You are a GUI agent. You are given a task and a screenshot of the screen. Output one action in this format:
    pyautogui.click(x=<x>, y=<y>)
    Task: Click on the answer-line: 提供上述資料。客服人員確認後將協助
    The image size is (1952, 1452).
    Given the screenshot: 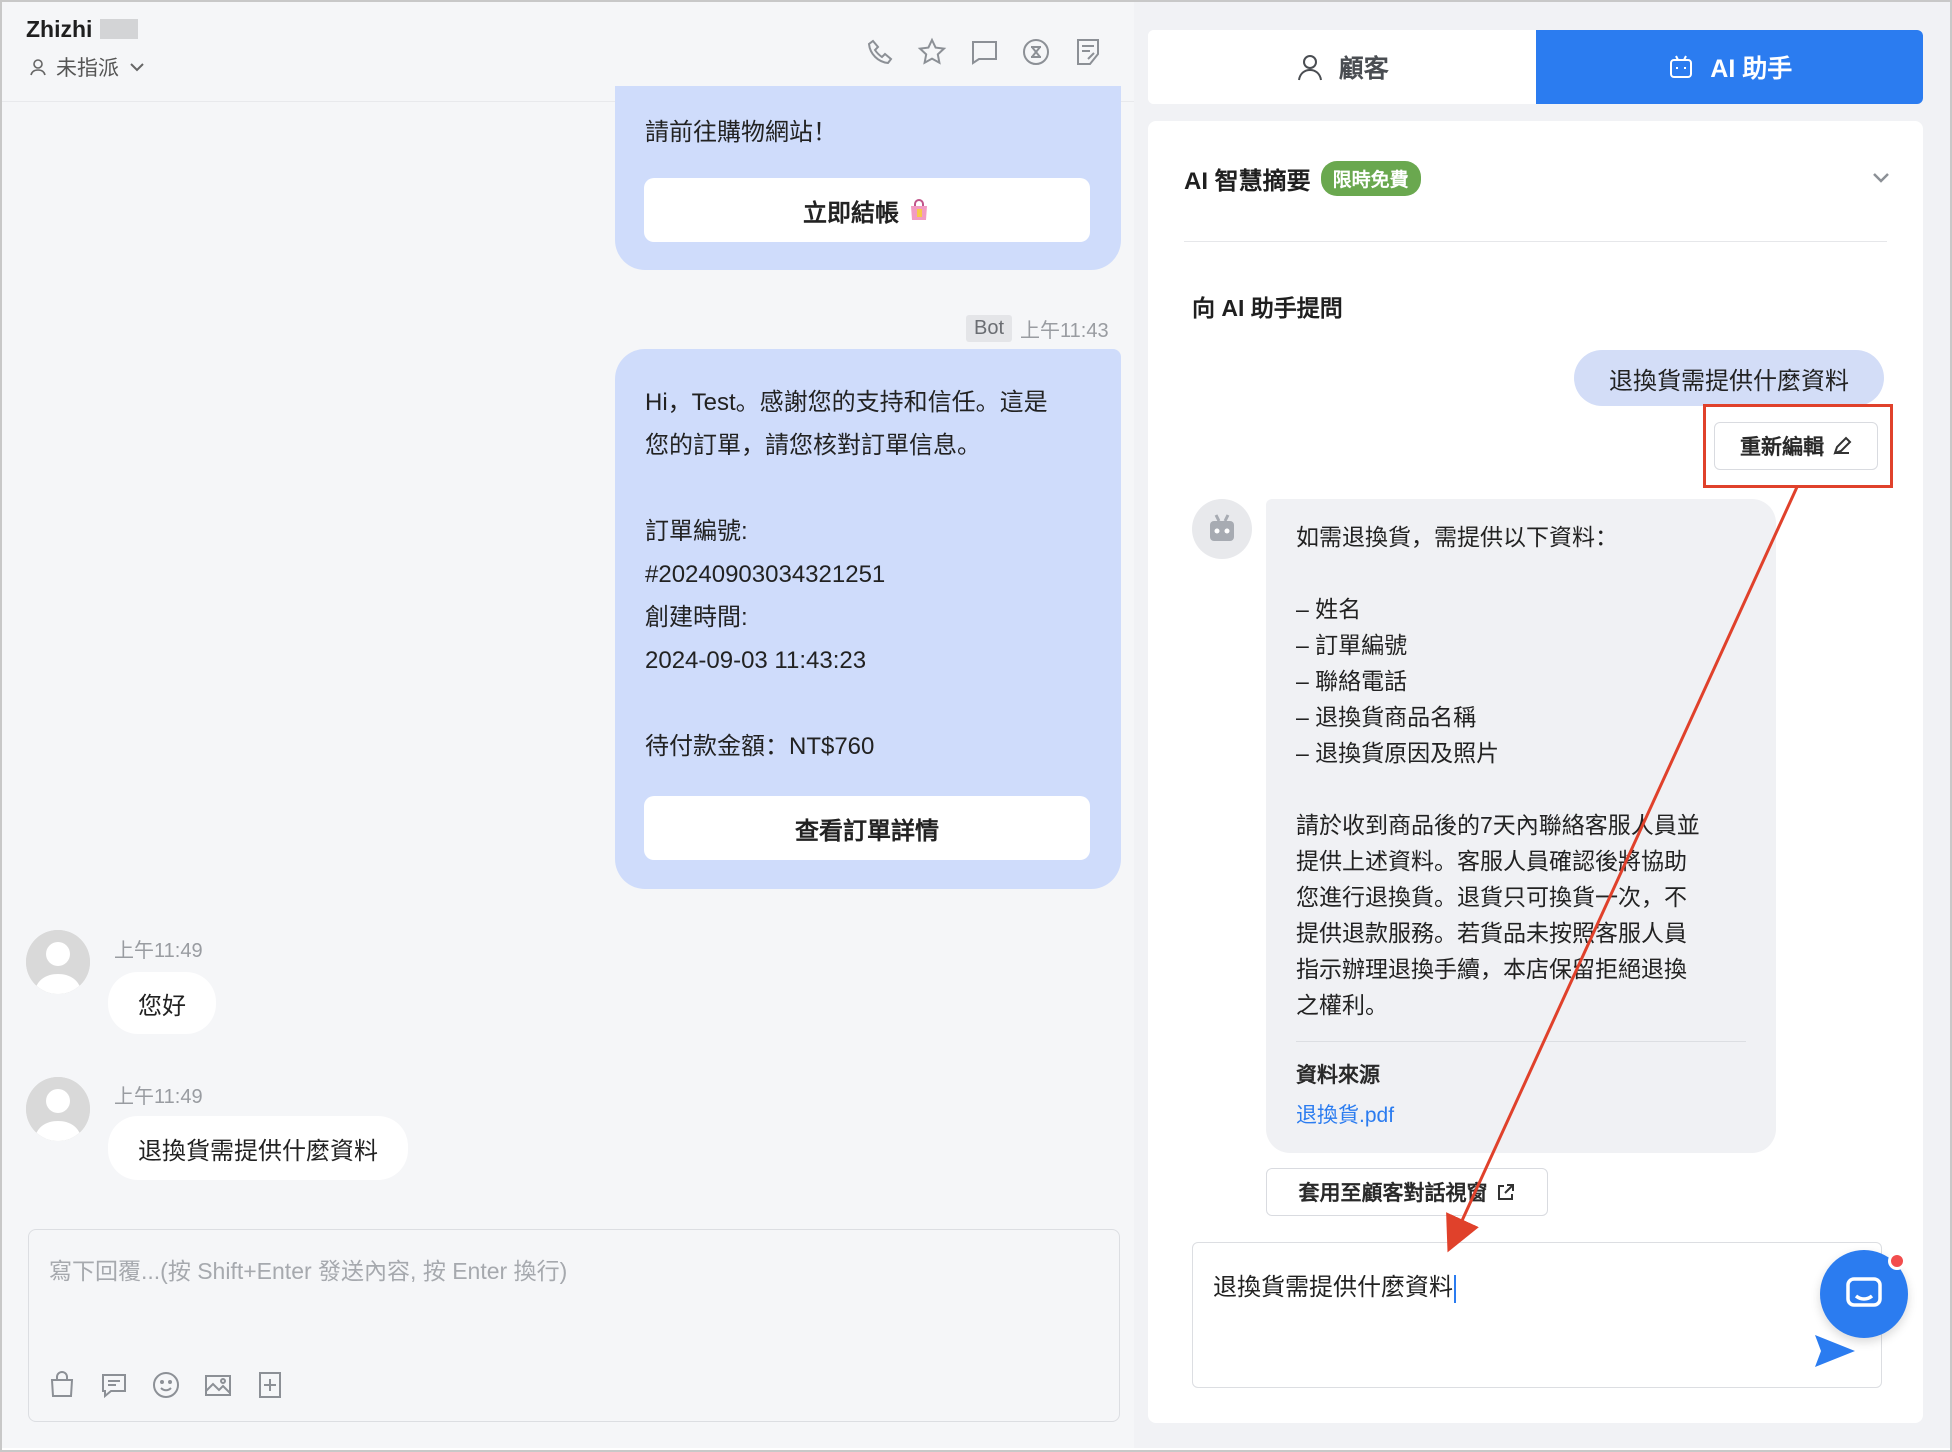 What is the action you would take?
    pyautogui.click(x=1491, y=861)
    